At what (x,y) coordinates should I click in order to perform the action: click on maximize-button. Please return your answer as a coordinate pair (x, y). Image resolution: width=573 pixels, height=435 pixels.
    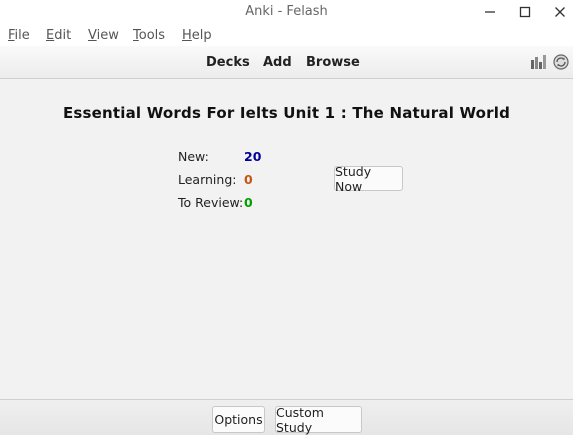
    Looking at the image, I should click on (525, 12).